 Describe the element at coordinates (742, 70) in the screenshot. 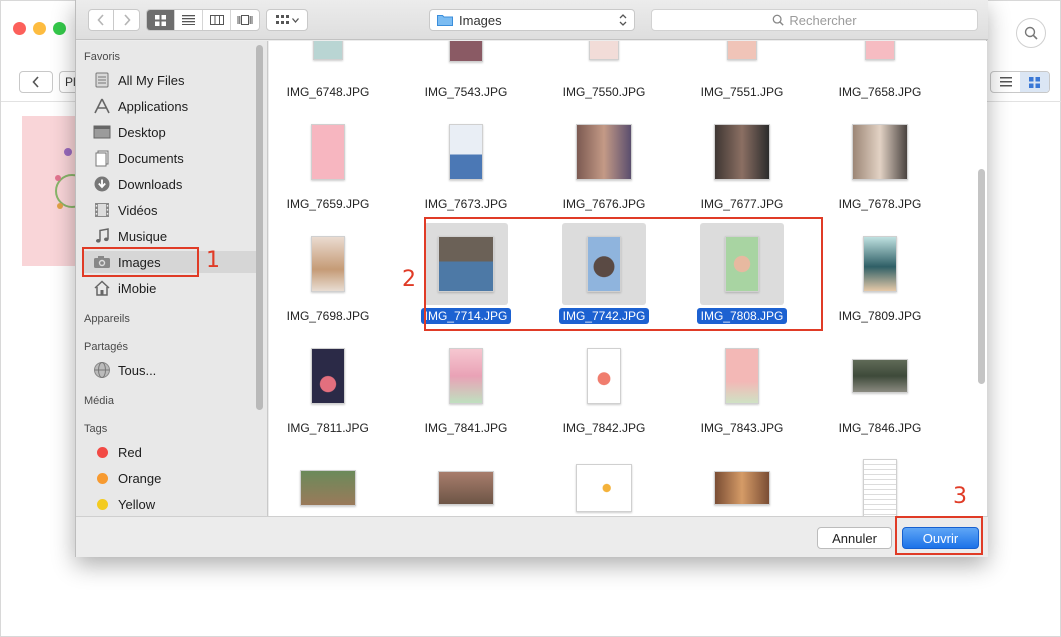

I see `file-item: IMG_7551.JPG` at that location.